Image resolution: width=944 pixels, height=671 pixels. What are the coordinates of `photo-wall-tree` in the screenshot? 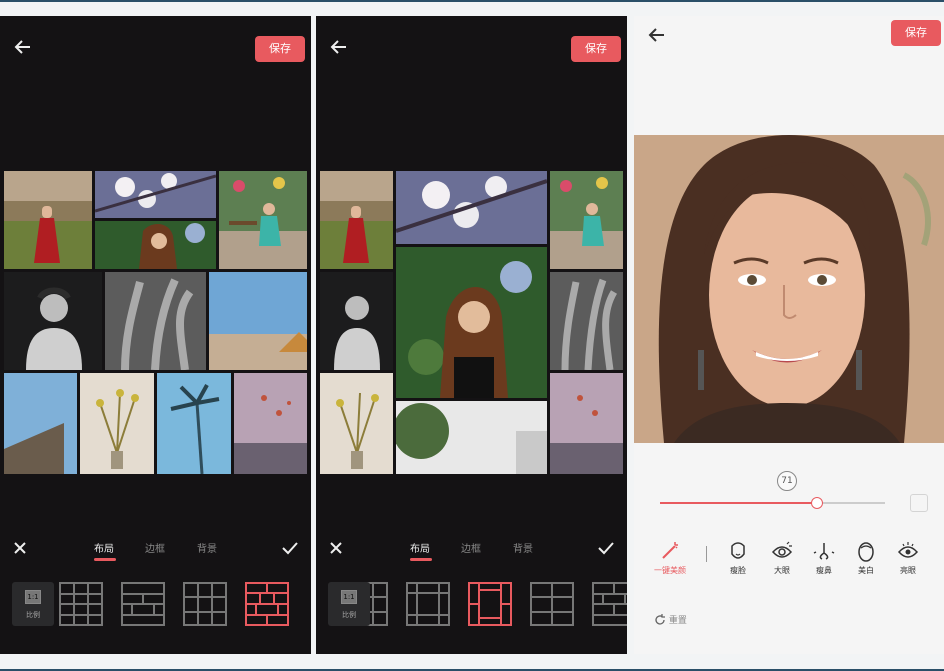 It's located at (471, 437).